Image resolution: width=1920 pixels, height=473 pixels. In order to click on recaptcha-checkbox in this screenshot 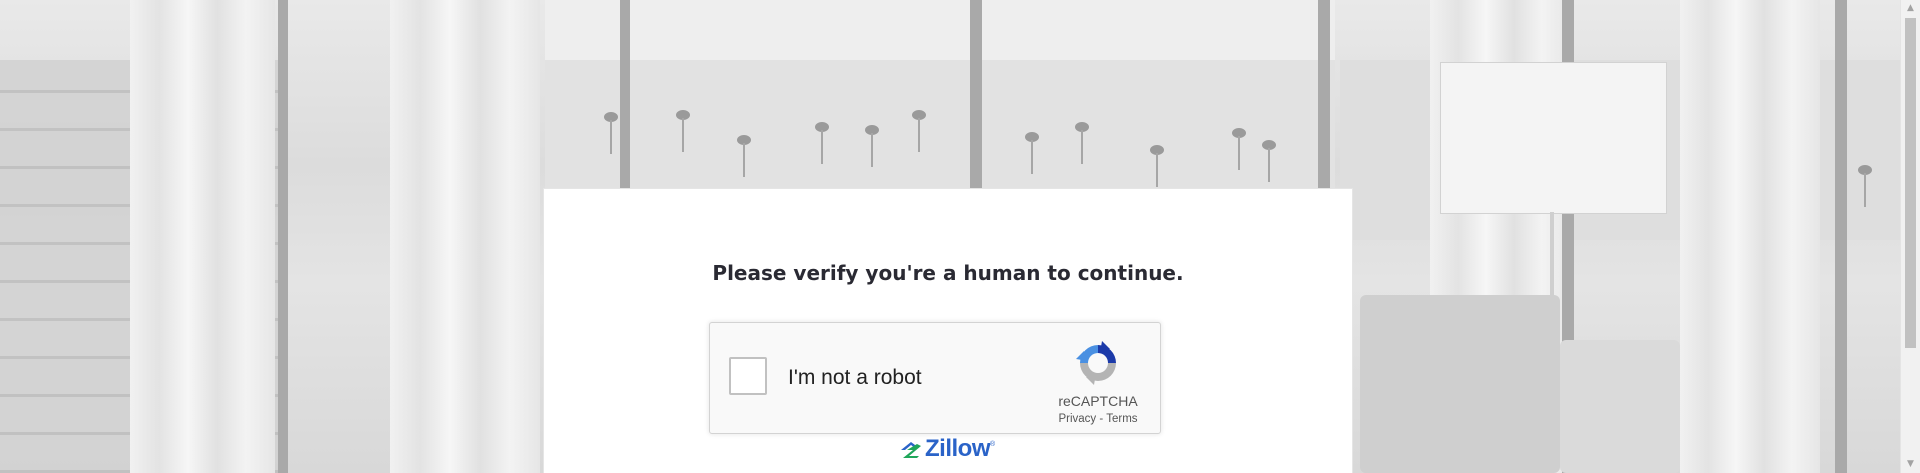, I will do `click(748, 376)`.